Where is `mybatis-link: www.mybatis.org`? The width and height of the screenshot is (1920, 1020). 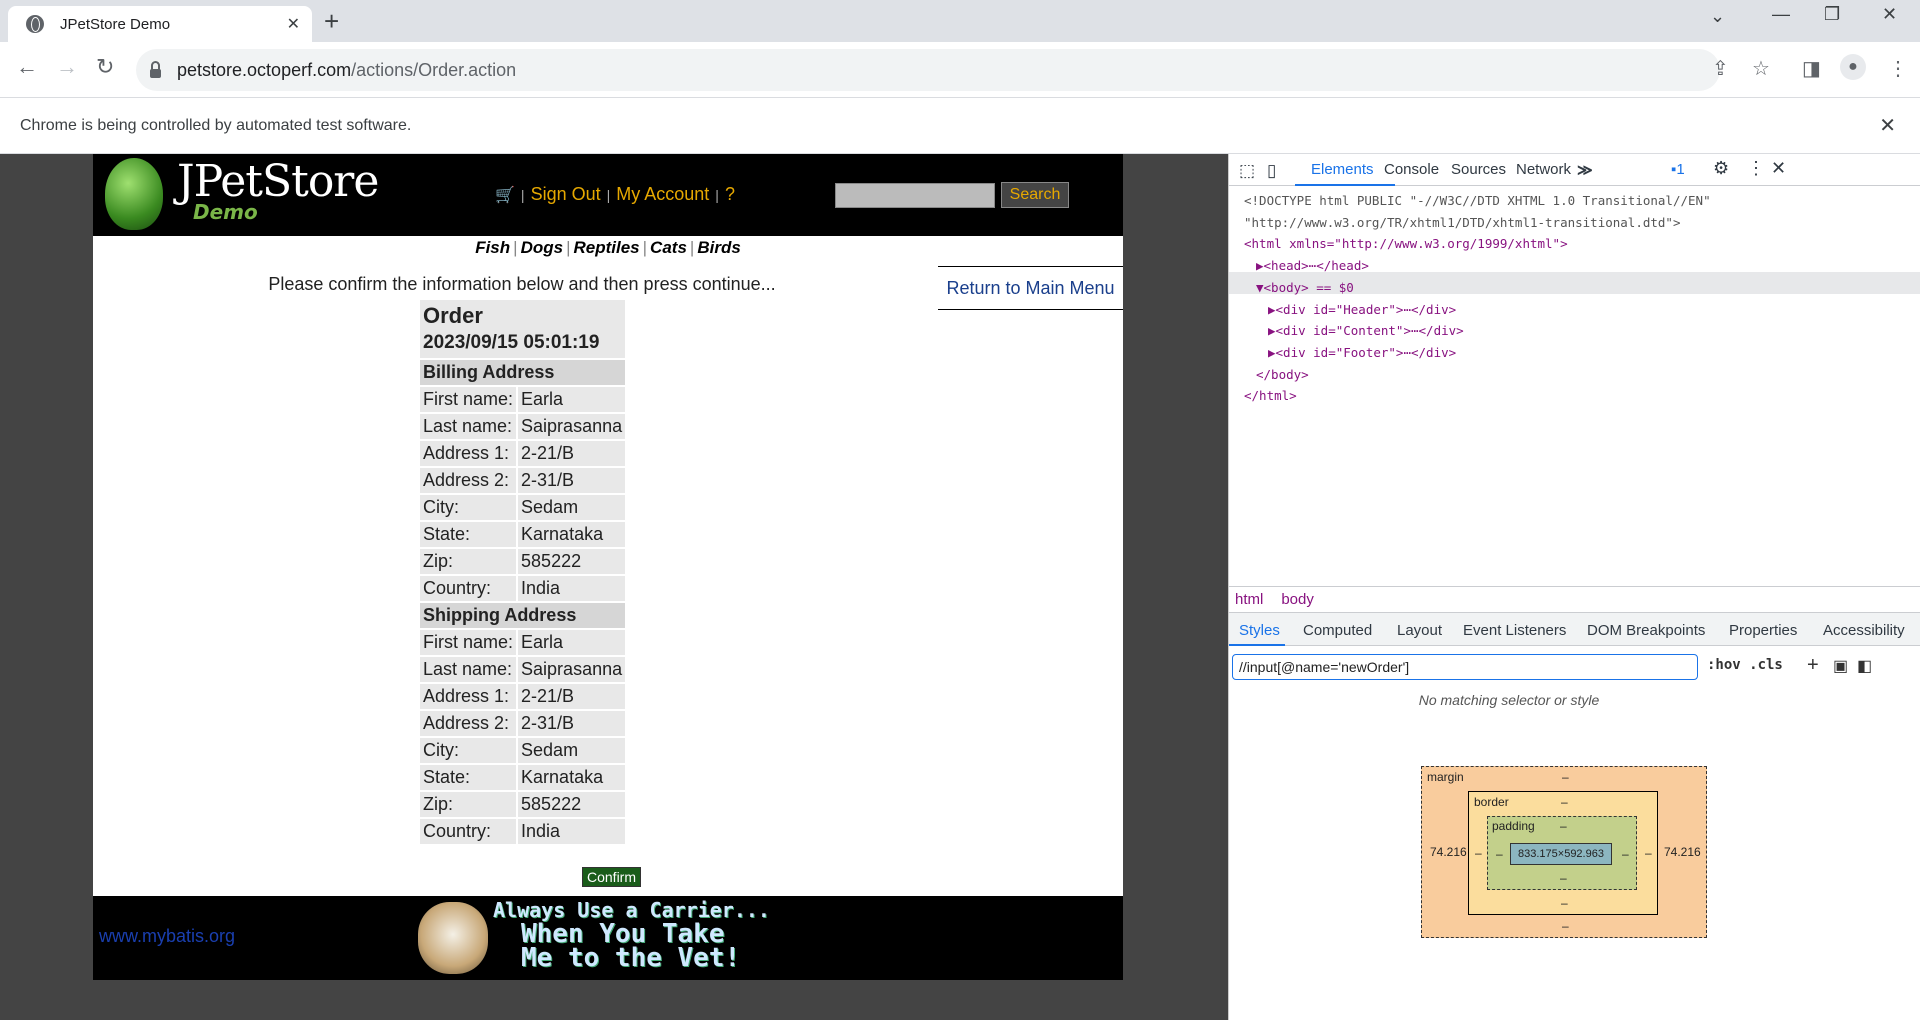 mybatis-link: www.mybatis.org is located at coordinates (167, 936).